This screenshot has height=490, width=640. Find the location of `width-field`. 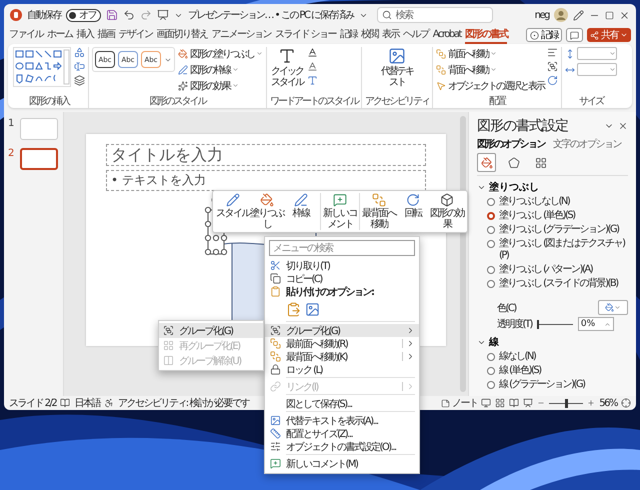

width-field is located at coordinates (591, 69).